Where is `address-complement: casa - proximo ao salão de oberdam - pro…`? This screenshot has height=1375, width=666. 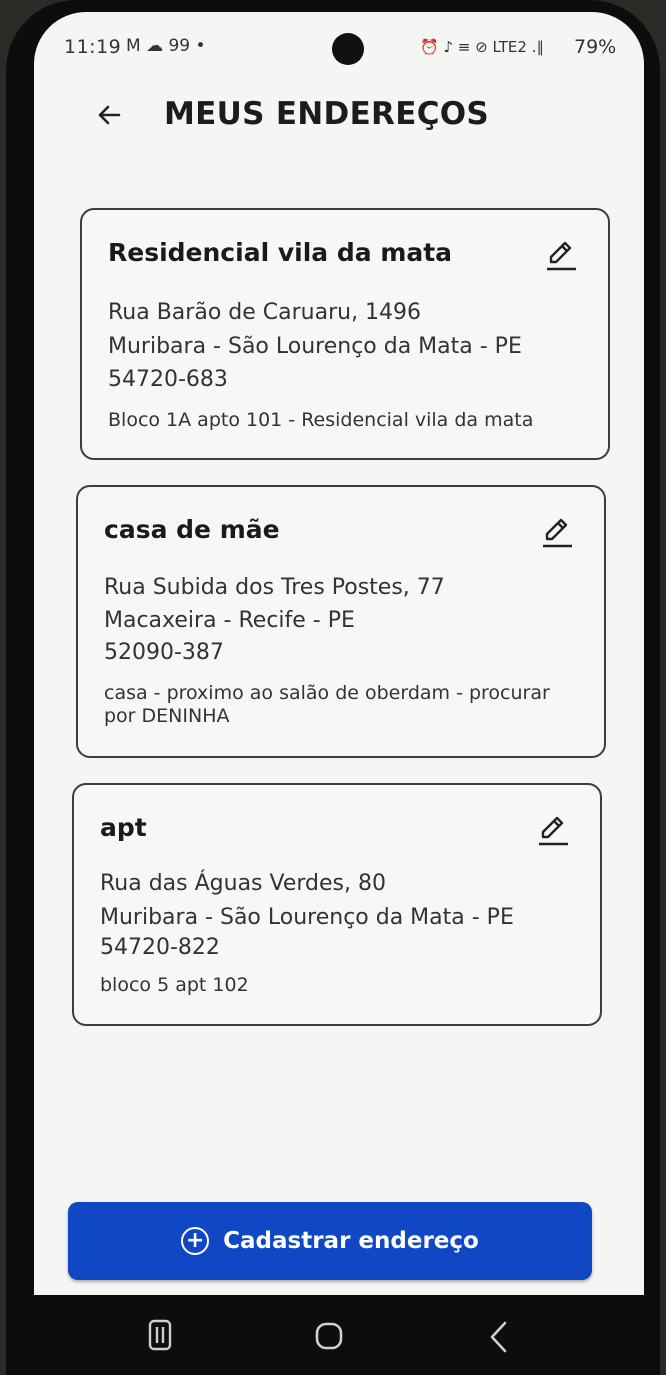 address-complement: casa - proximo ao salão de oberdam - pro… is located at coordinates (327, 704).